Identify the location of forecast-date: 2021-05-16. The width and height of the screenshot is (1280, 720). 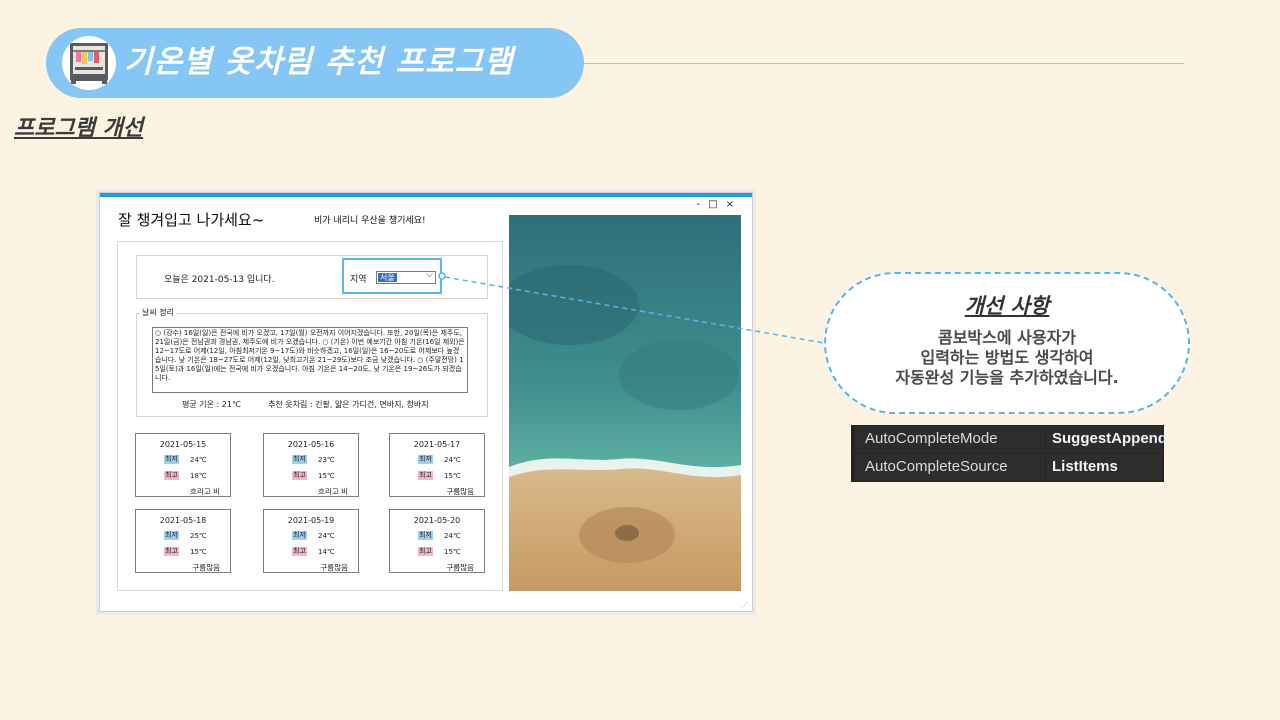
(311, 444).